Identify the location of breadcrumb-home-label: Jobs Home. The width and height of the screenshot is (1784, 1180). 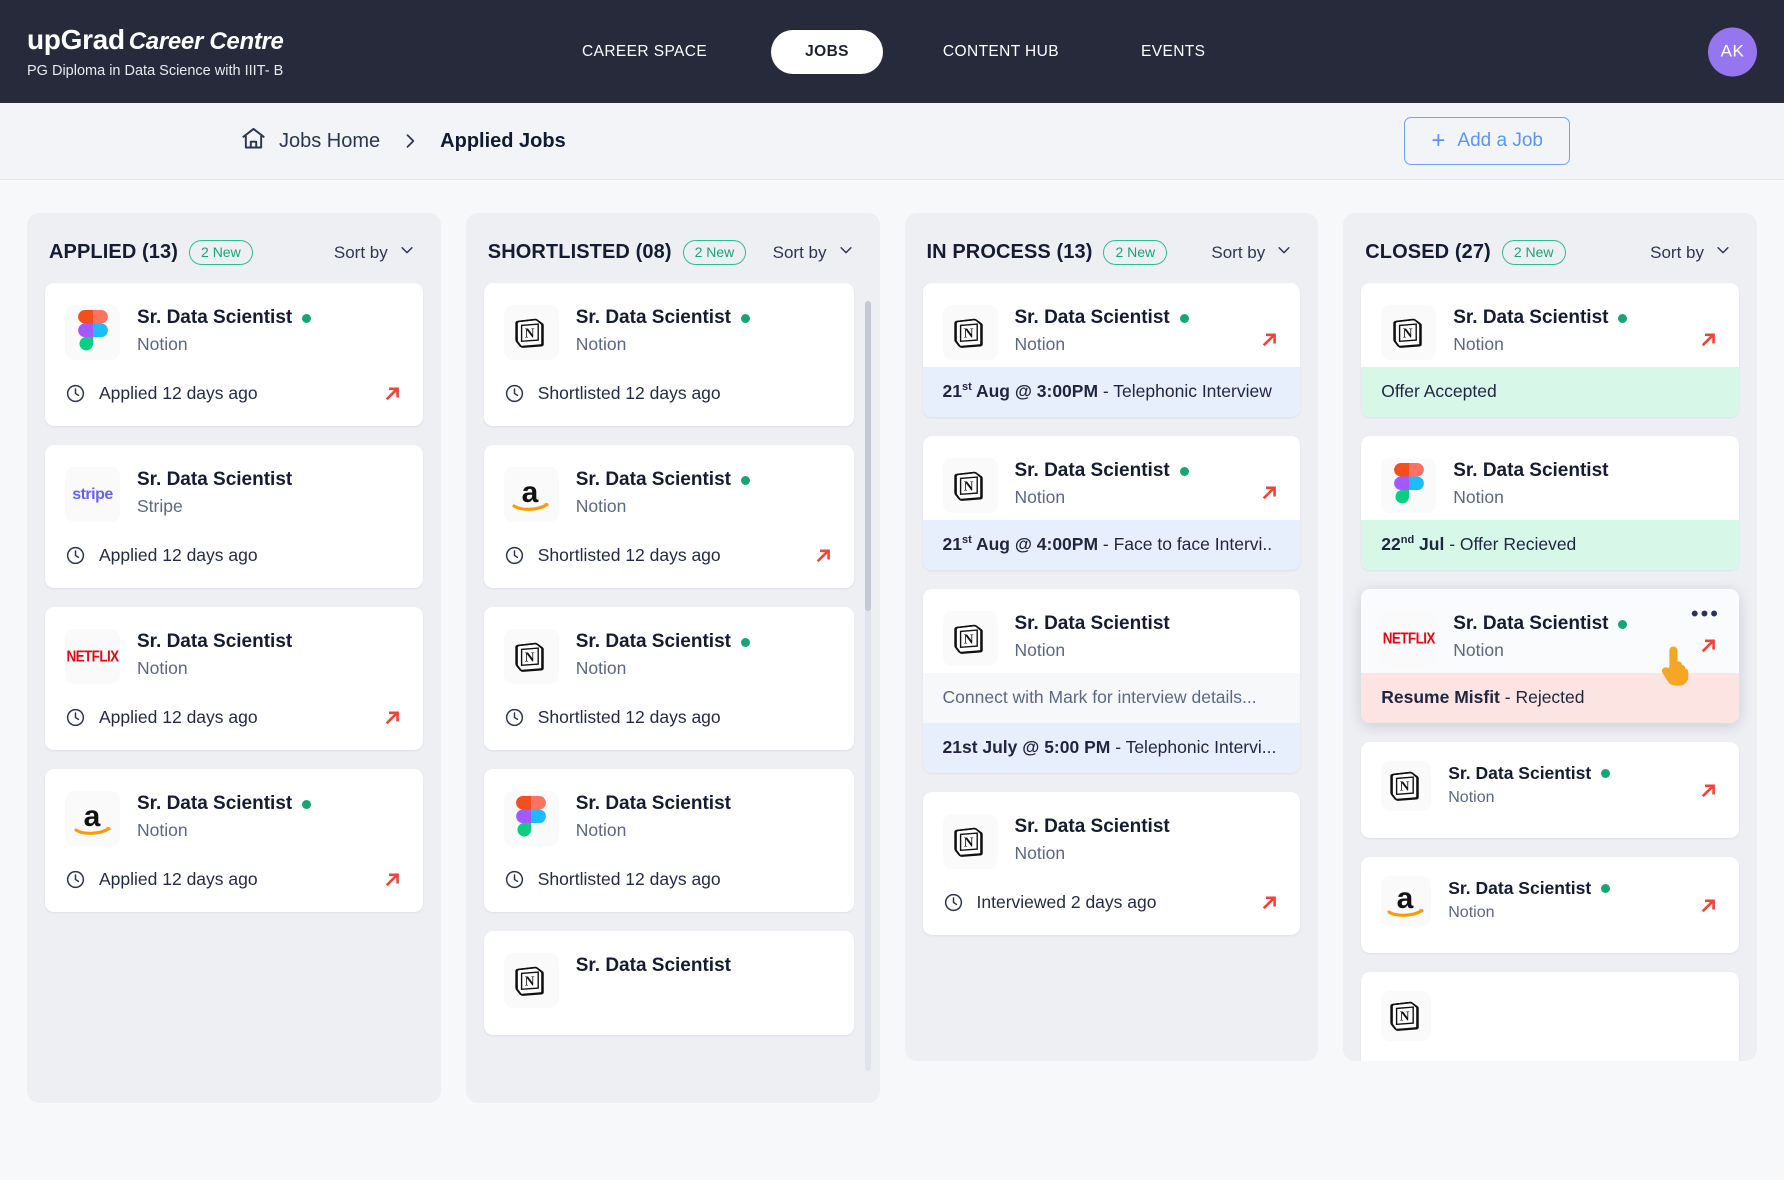
(330, 140).